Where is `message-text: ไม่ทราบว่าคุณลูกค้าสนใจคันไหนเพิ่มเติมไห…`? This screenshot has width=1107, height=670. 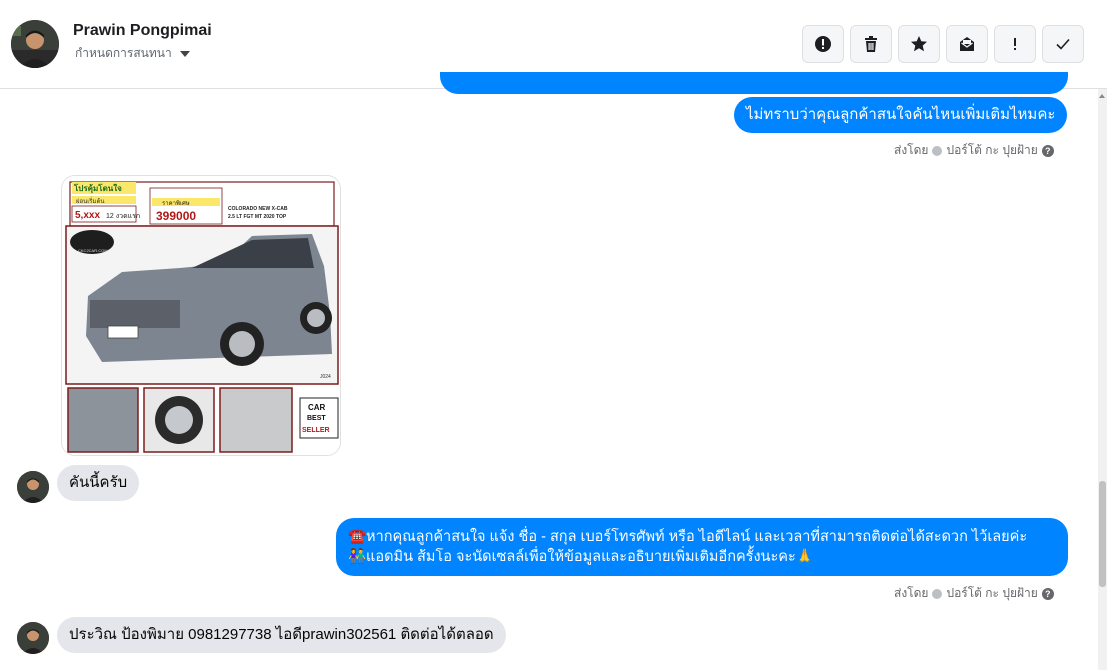 message-text: ไม่ทราบว่าคุณลูกค้าสนใจคันไหนเพิ่มเติมไห… is located at coordinates (901, 114).